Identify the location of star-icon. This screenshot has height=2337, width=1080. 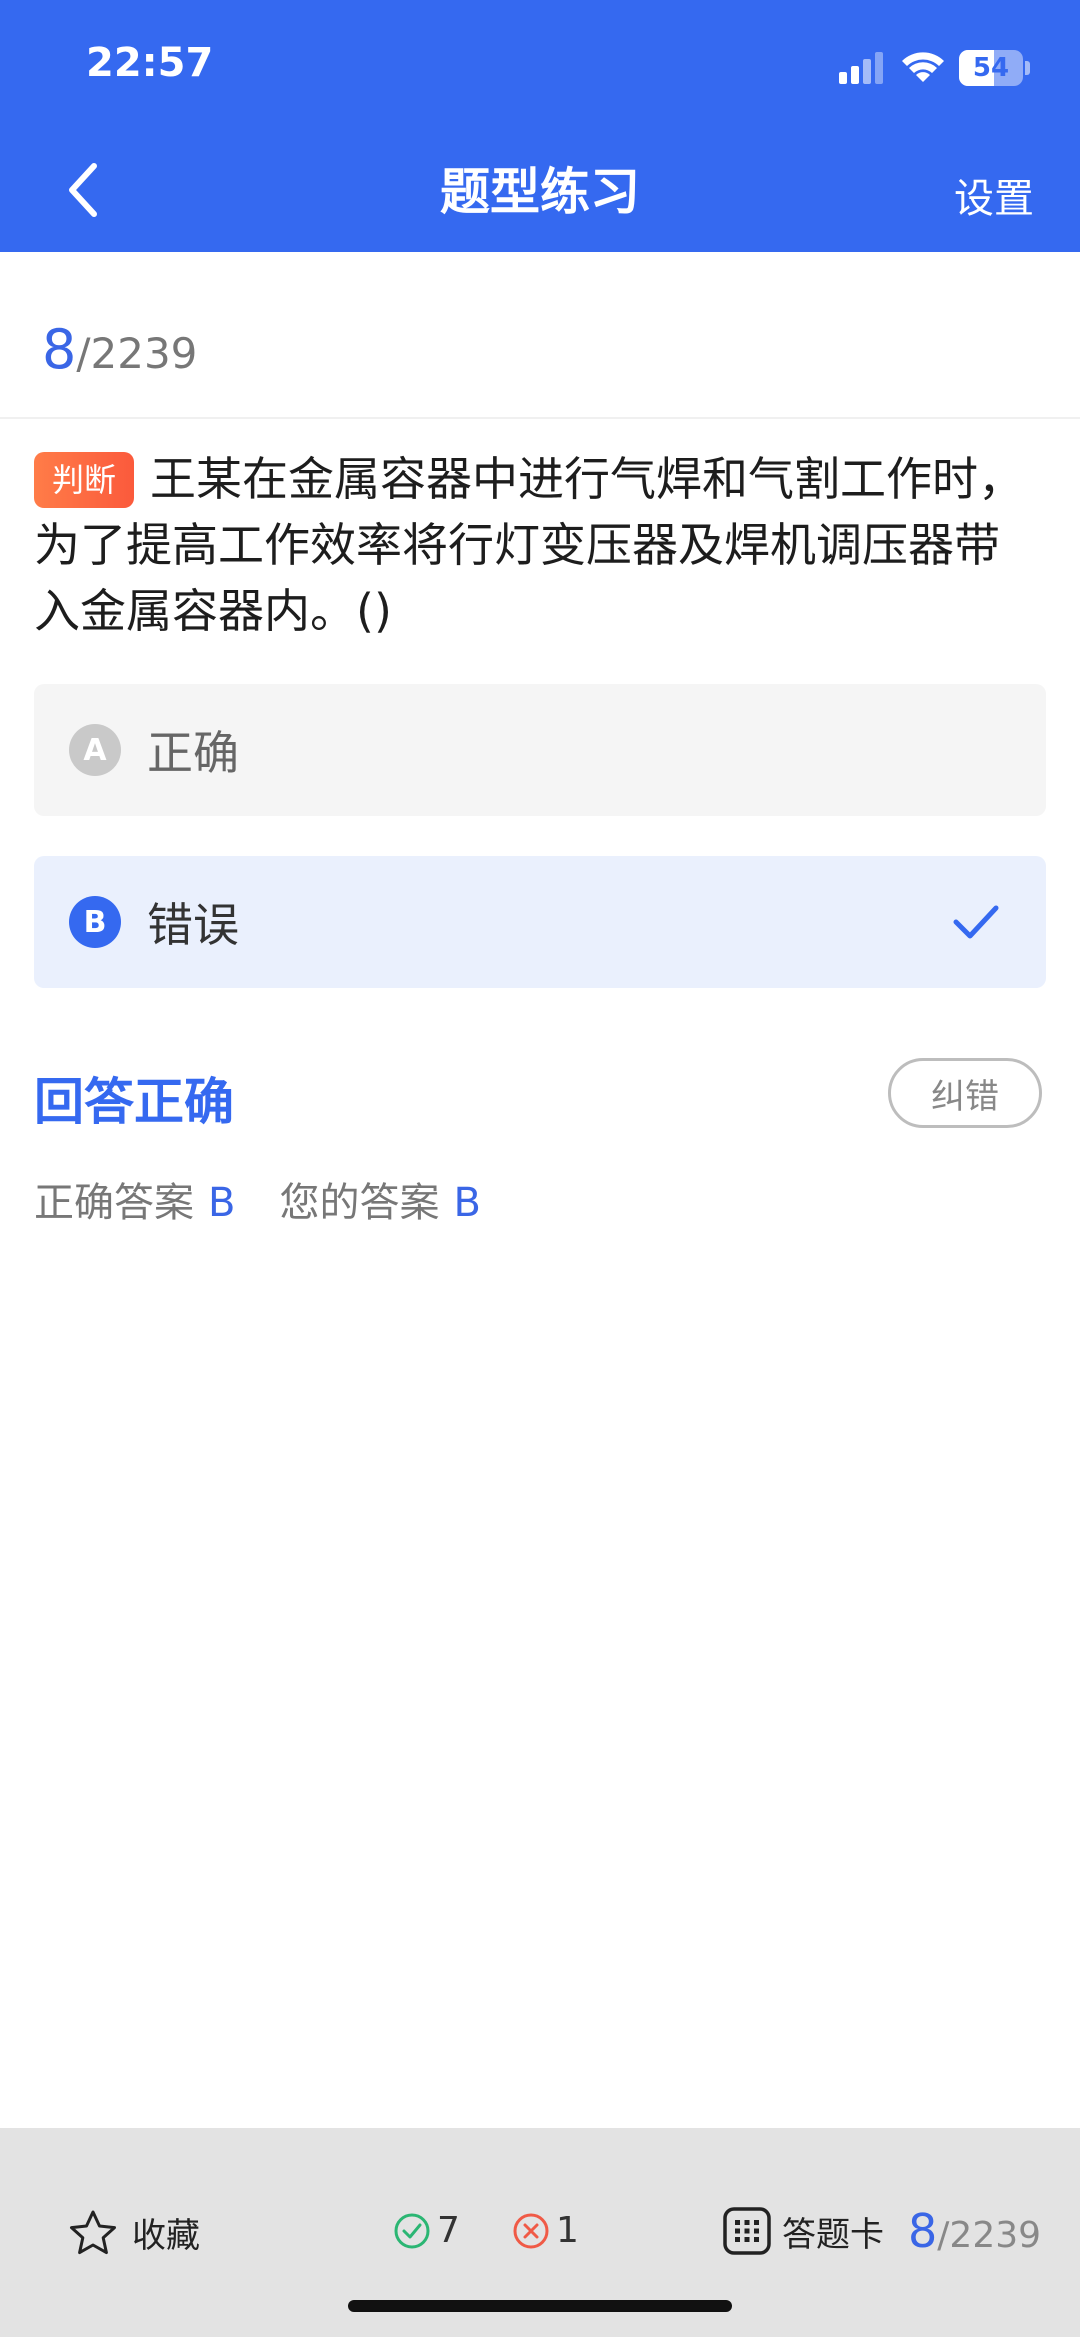
(93, 2232).